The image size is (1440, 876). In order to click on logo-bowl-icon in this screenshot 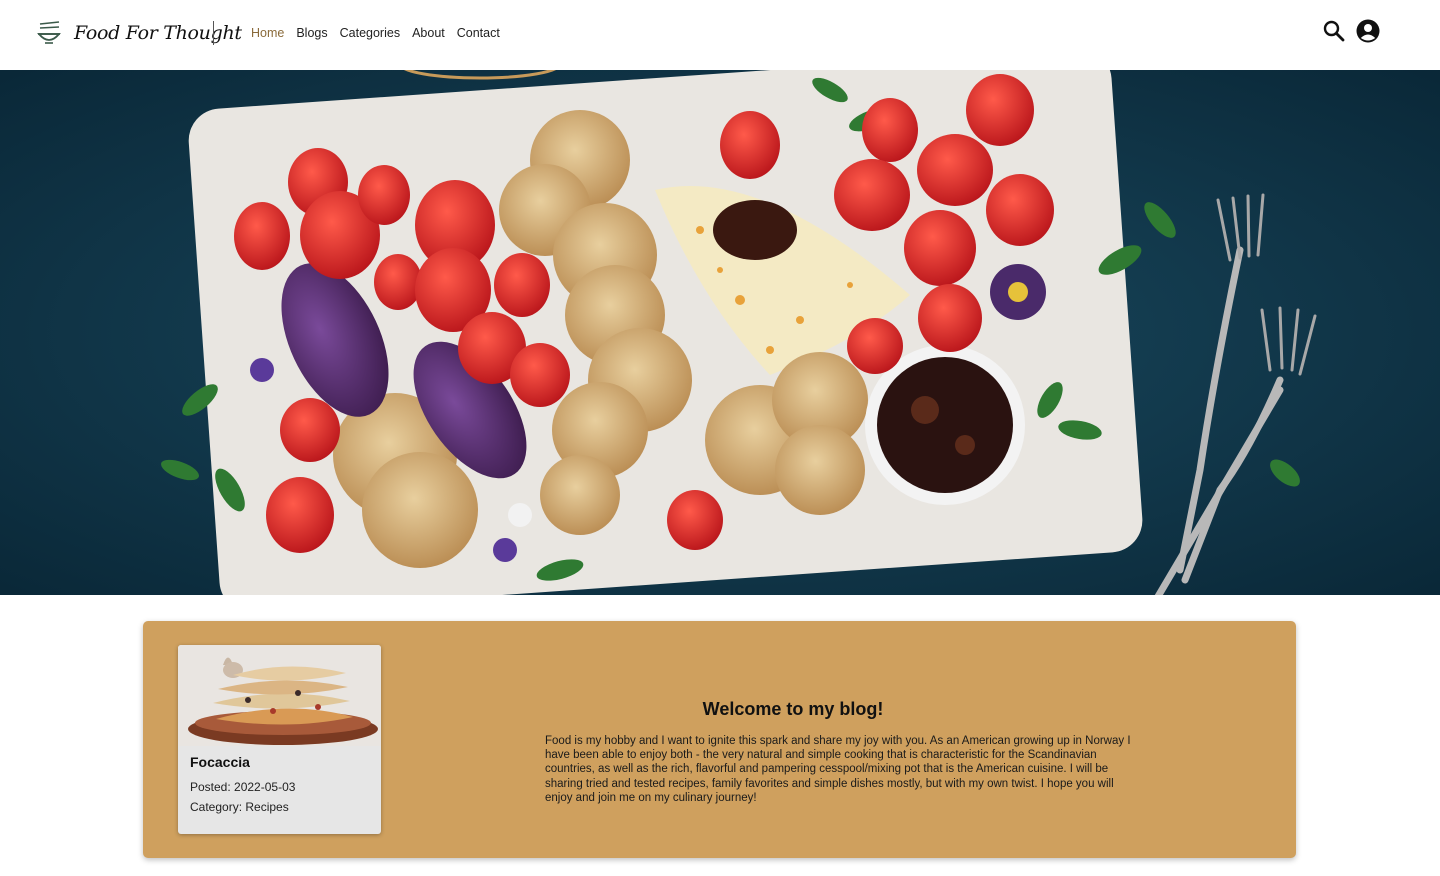, I will do `click(49, 32)`.